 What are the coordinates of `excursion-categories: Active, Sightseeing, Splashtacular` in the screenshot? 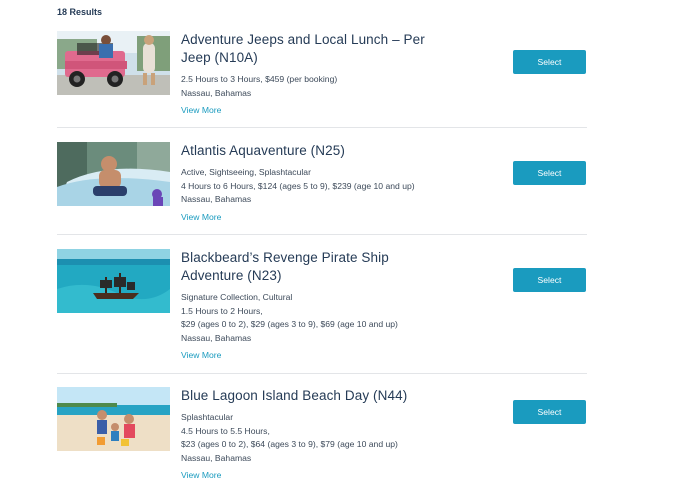 It's located at (246, 172).